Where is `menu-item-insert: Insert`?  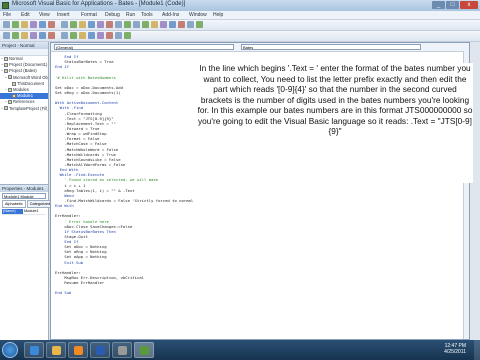
menu-item-insert: Insert is located at coordinates (63, 15).